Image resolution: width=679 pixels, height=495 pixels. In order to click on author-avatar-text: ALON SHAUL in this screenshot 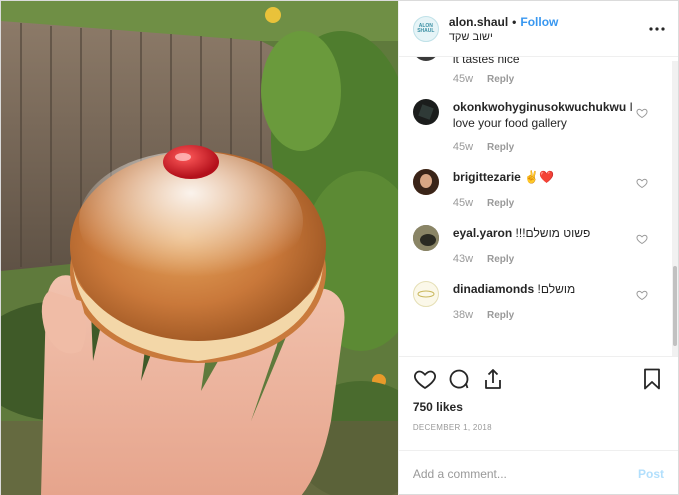, I will do `click(426, 28)`.